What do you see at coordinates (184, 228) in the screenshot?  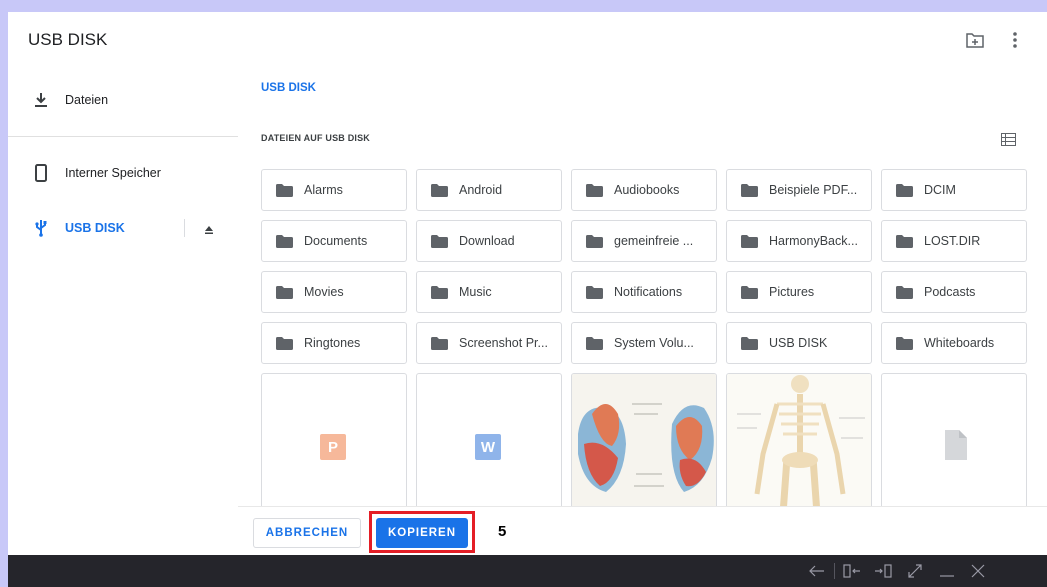 I see `sidebar-separator` at bounding box center [184, 228].